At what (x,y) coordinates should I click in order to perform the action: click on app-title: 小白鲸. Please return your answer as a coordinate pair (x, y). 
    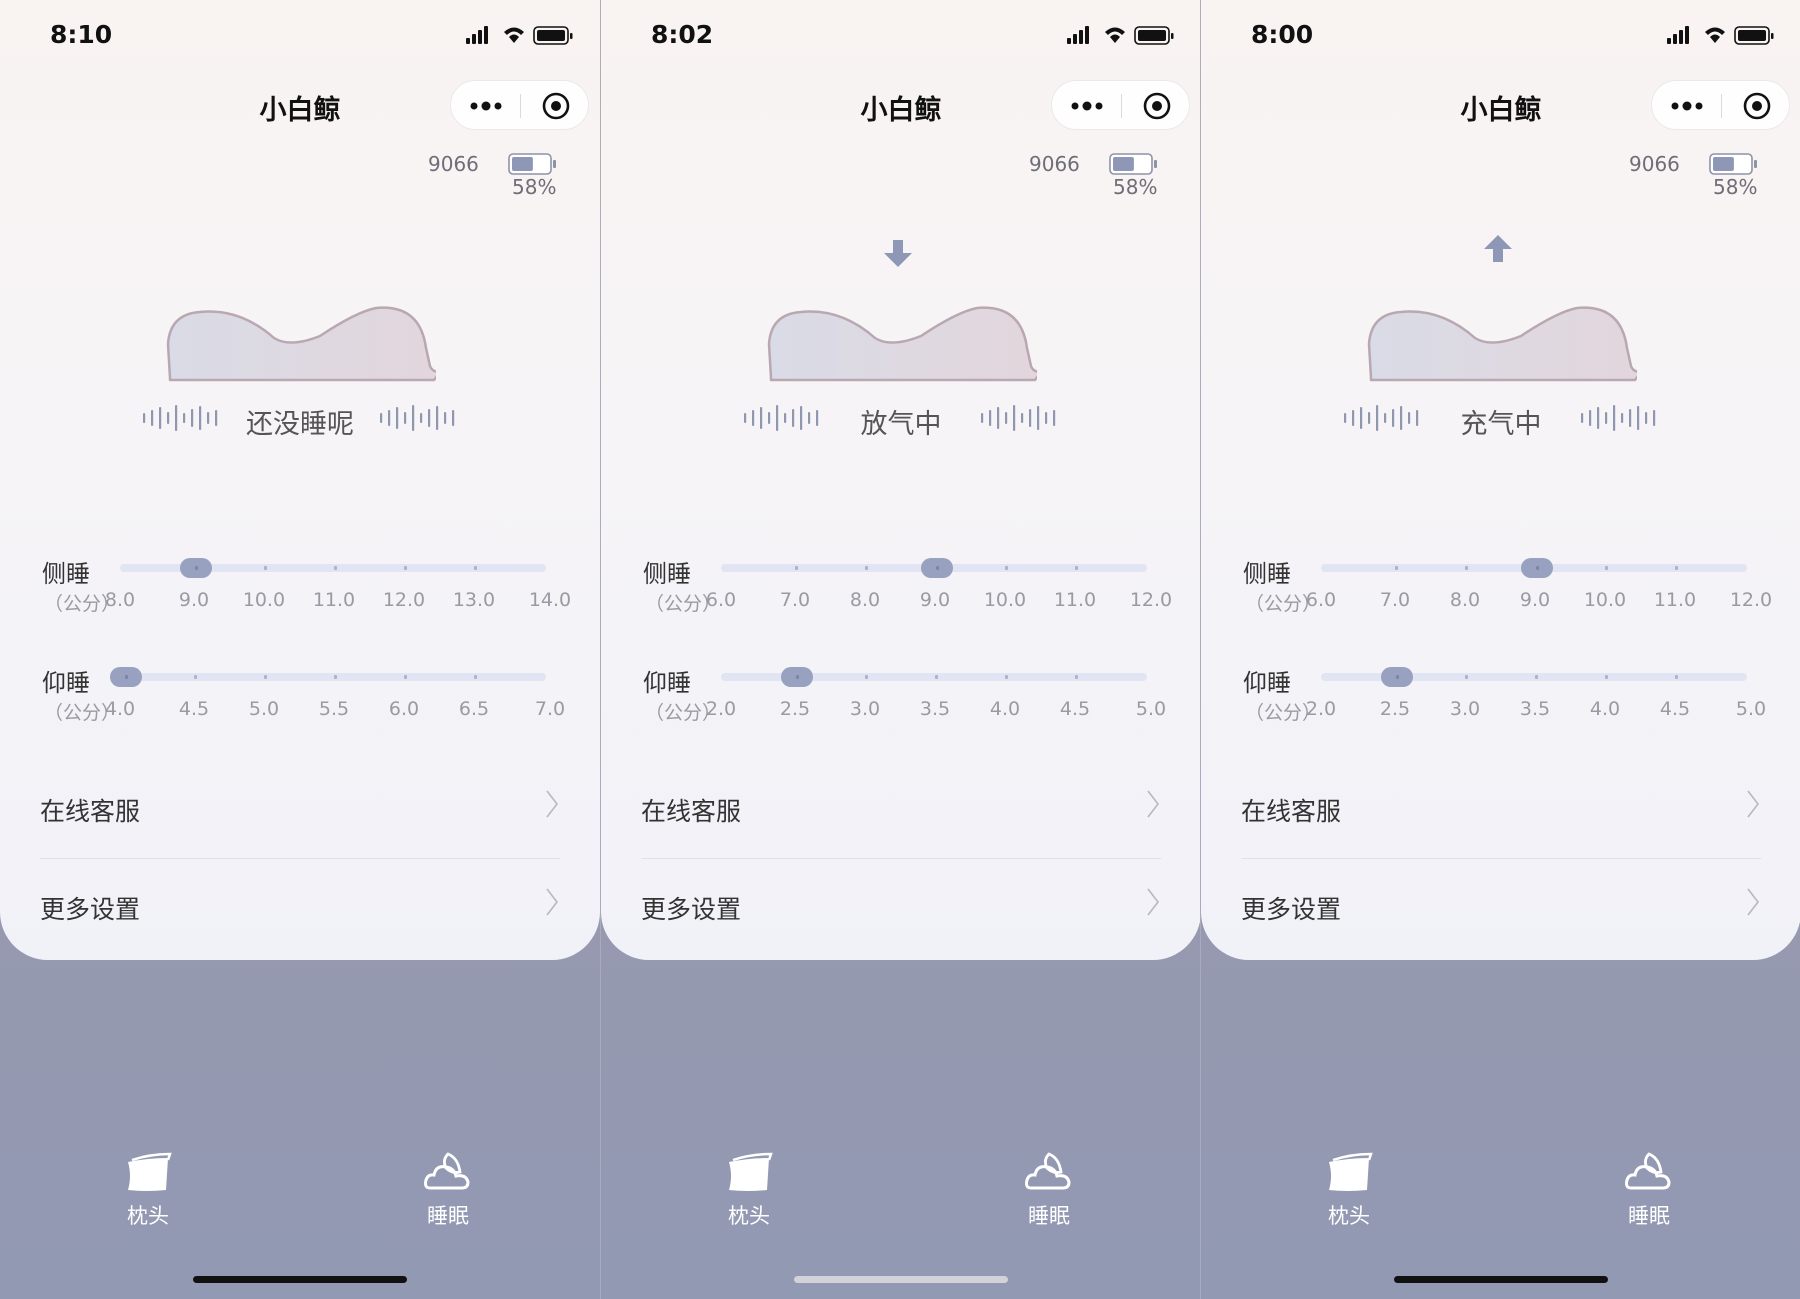
    Looking at the image, I should click on (300, 110).